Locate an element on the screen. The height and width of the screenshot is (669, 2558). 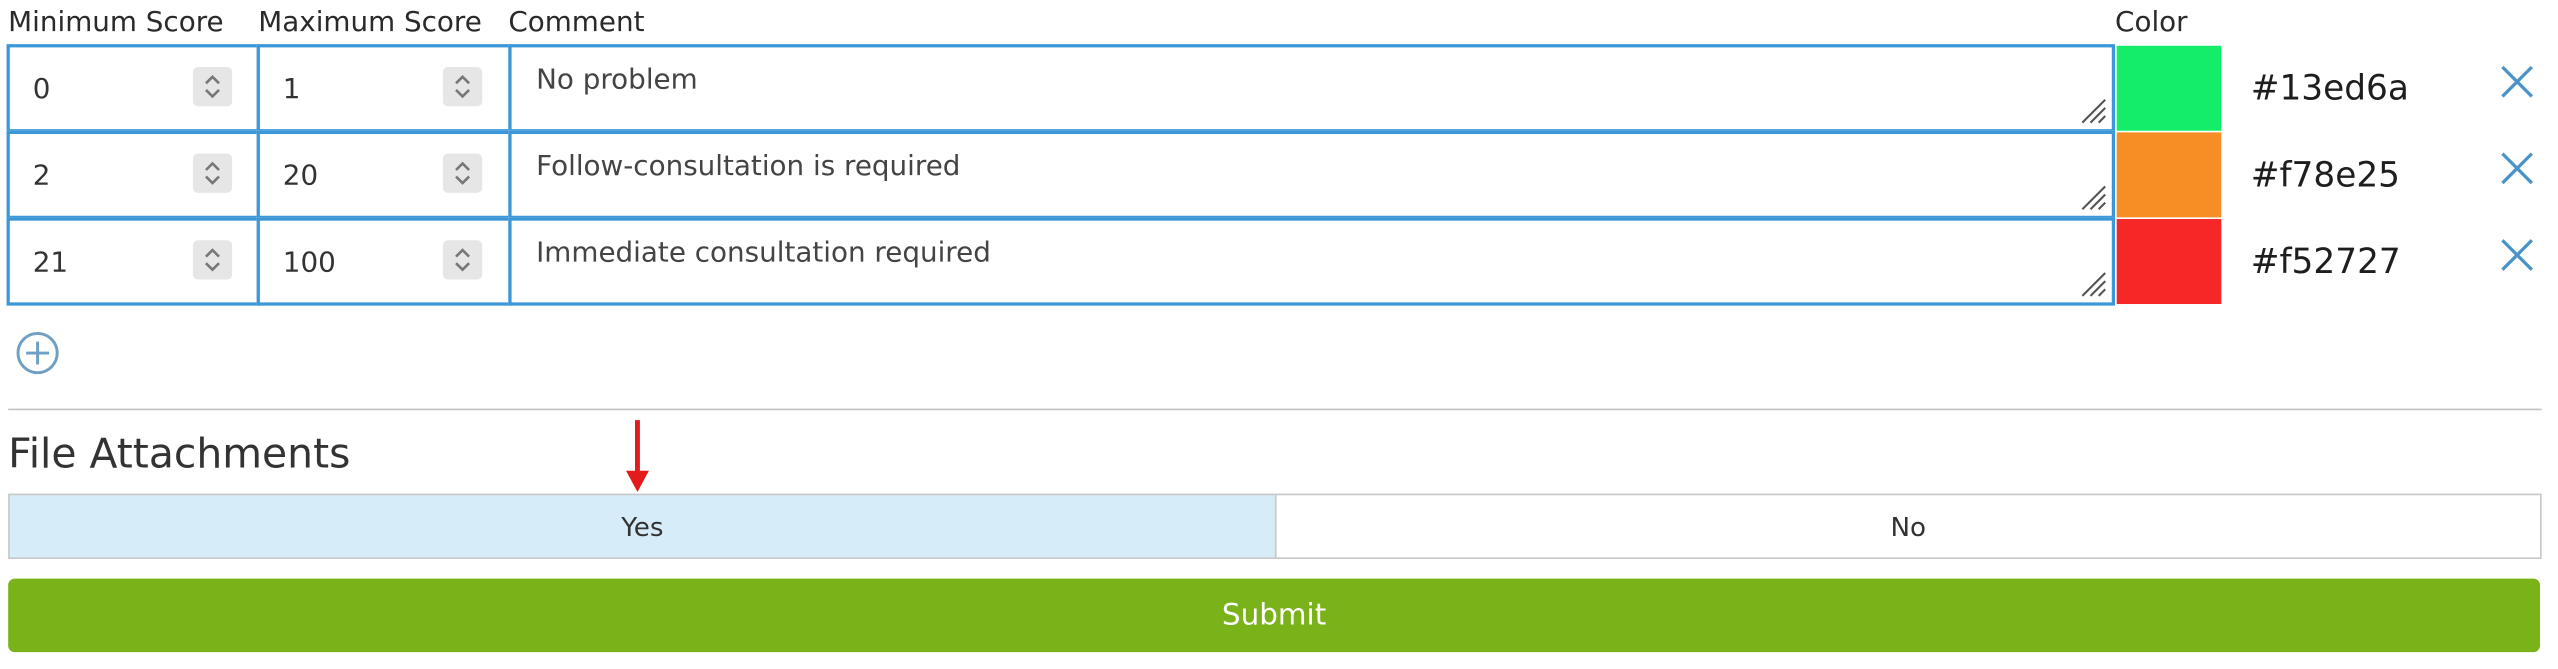
max-score-value: 20 is located at coordinates (300, 176).